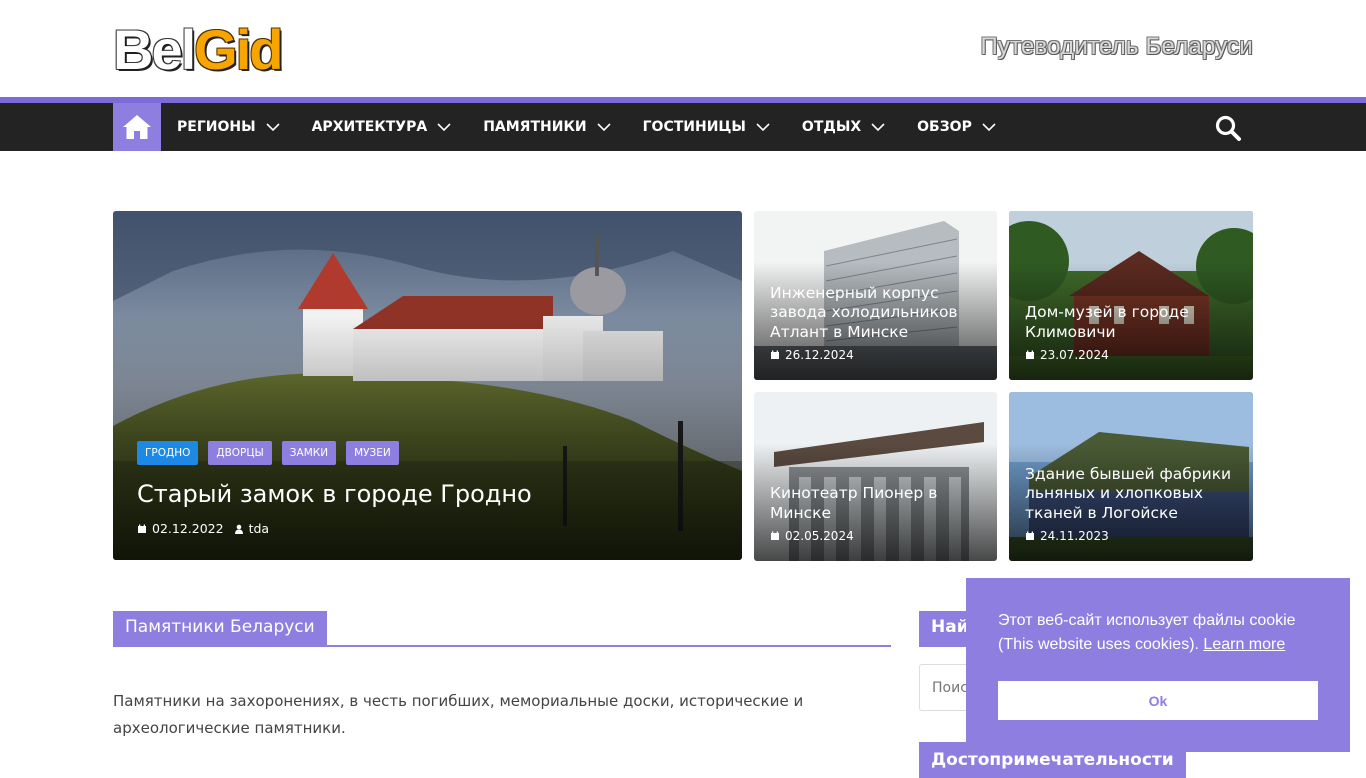 The height and width of the screenshot is (778, 1366). What do you see at coordinates (216, 127) in the screenshot?
I see `nav-item-label: РЕГИОНЫ` at bounding box center [216, 127].